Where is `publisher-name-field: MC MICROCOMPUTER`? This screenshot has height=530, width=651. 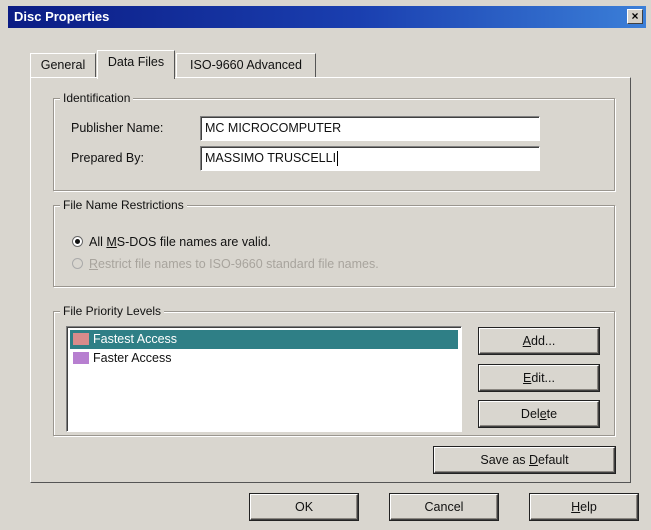
publisher-name-field: MC MICROCOMPUTER is located at coordinates (370, 128).